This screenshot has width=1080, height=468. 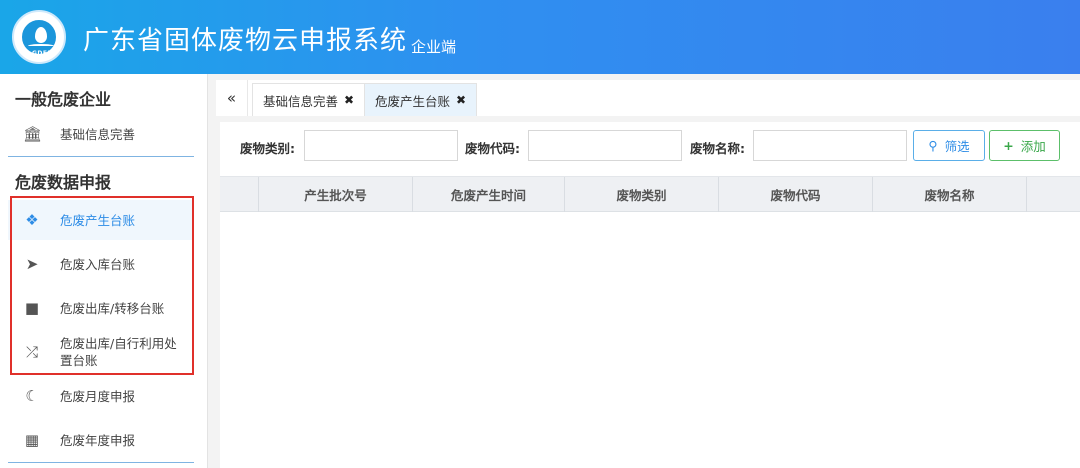 What do you see at coordinates (648, 98) in the screenshot?
I see `tab-bar: « 基础信息完善 ✖ 危废产生台账 ✖` at bounding box center [648, 98].